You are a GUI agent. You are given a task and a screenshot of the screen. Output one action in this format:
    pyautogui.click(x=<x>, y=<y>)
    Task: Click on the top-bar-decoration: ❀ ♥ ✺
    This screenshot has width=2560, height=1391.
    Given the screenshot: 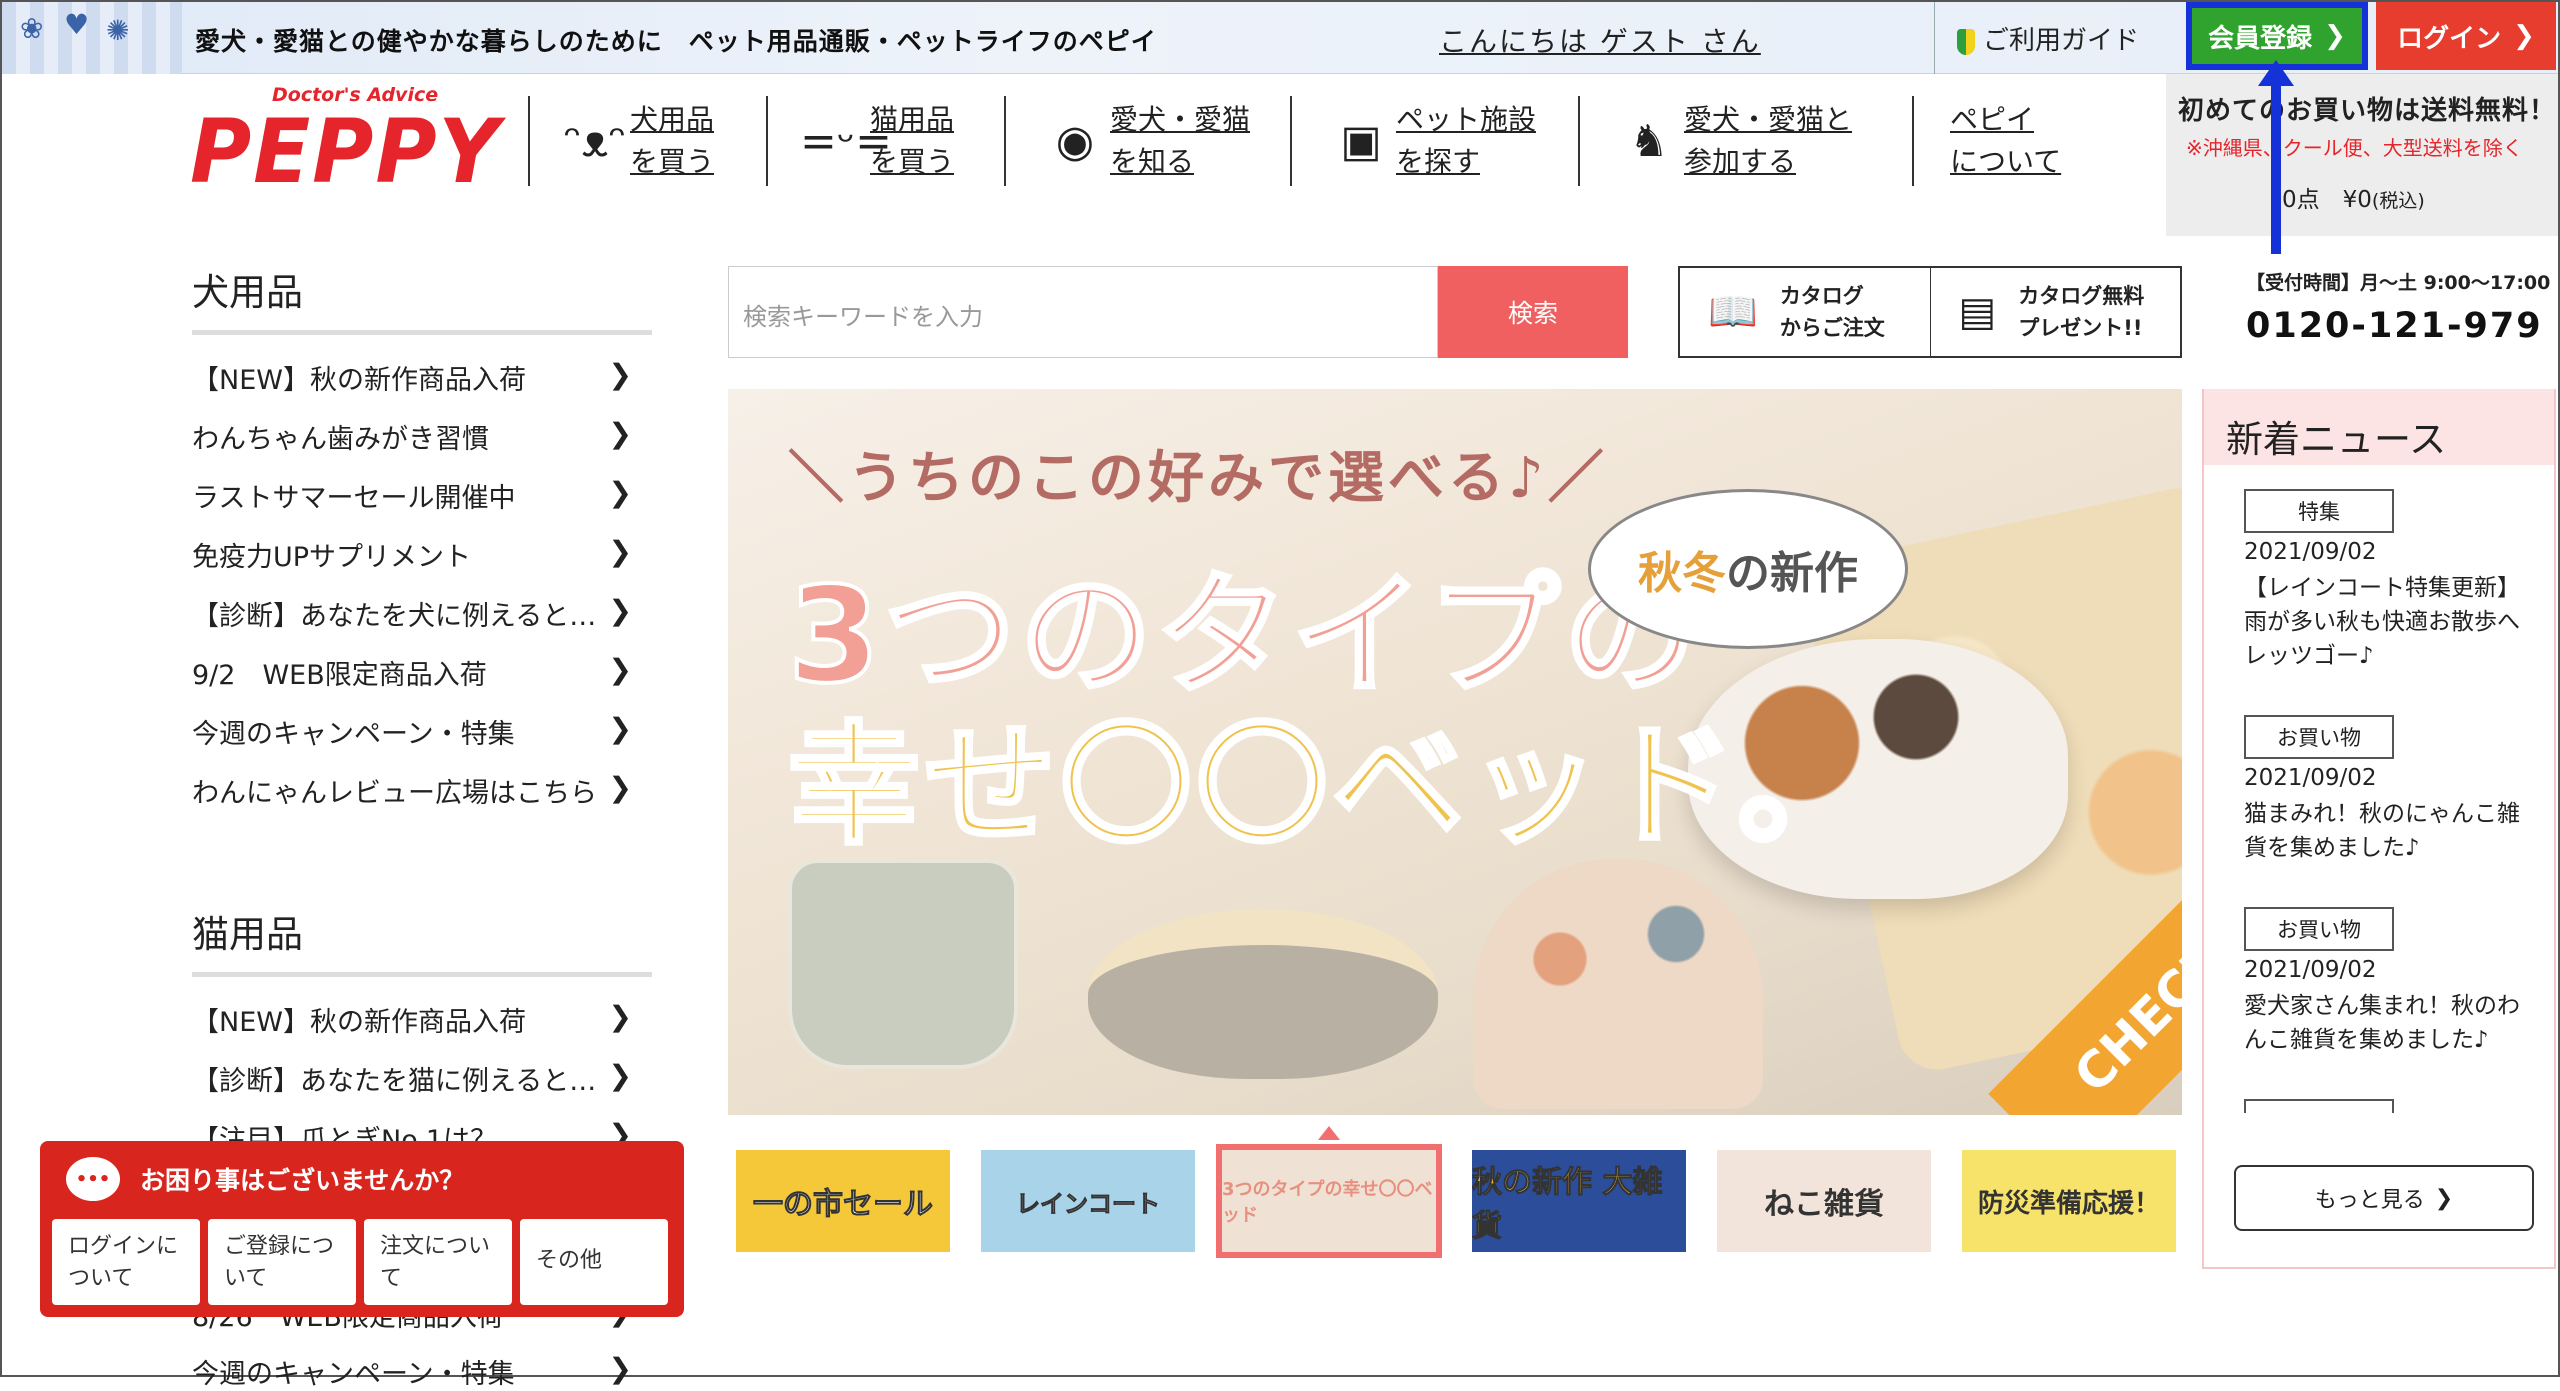 What is the action you would take?
    pyautogui.click(x=92, y=38)
    